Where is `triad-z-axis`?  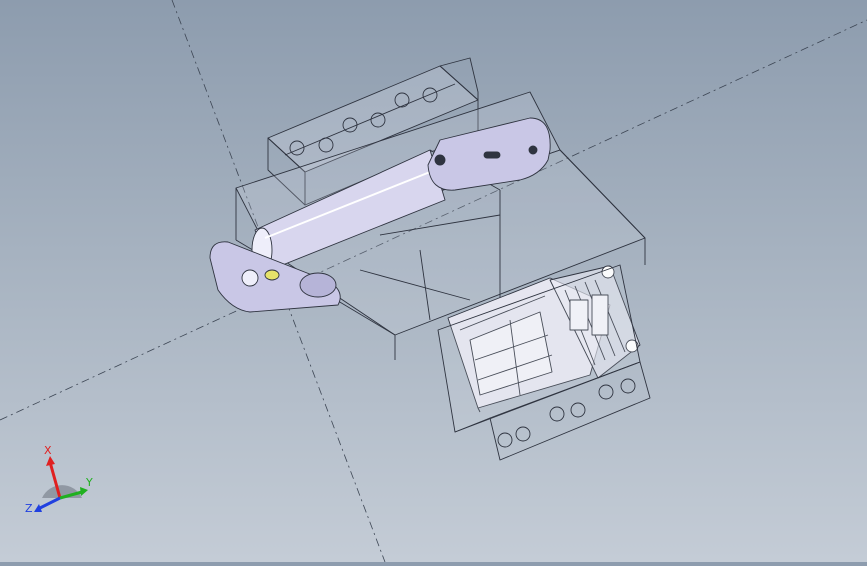 triad-z-axis is located at coordinates (50, 503).